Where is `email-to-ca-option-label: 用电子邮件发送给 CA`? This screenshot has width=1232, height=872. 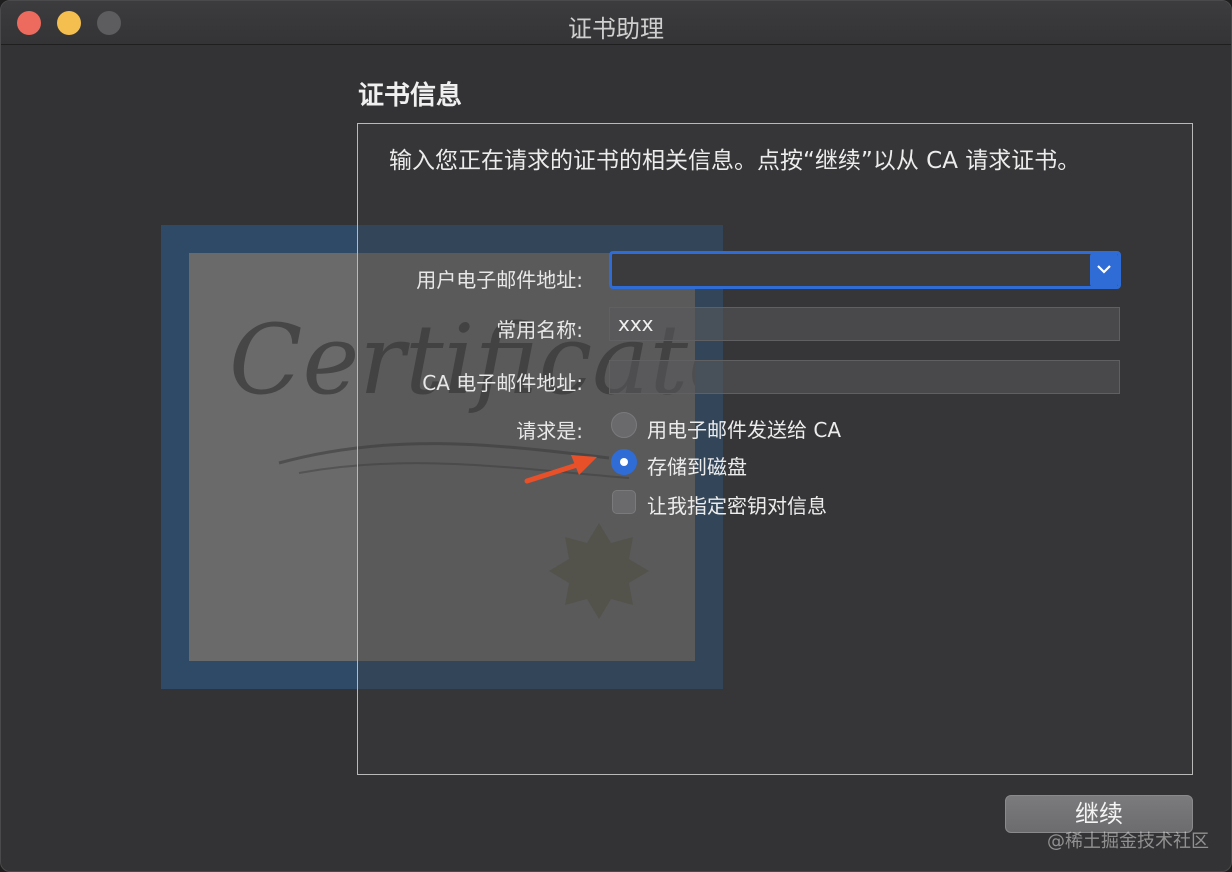 email-to-ca-option-label: 用电子邮件发送给 CA is located at coordinates (744, 428).